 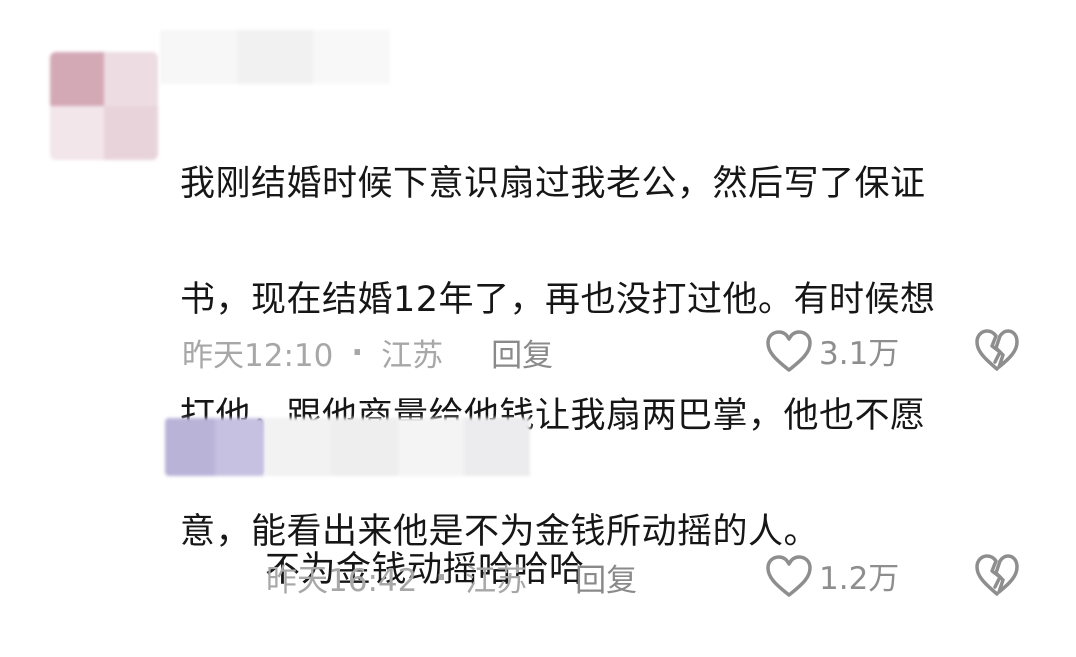 What do you see at coordinates (558, 300) in the screenshot?
I see `comment-line: 书，现在结婚12年了，再也没打过他。有时候想` at bounding box center [558, 300].